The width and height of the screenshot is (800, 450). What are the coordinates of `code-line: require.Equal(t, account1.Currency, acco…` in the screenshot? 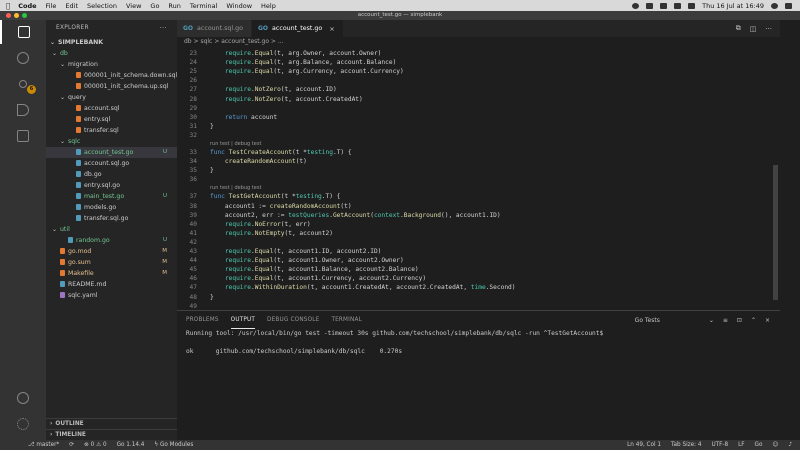 It's located at (318, 278).